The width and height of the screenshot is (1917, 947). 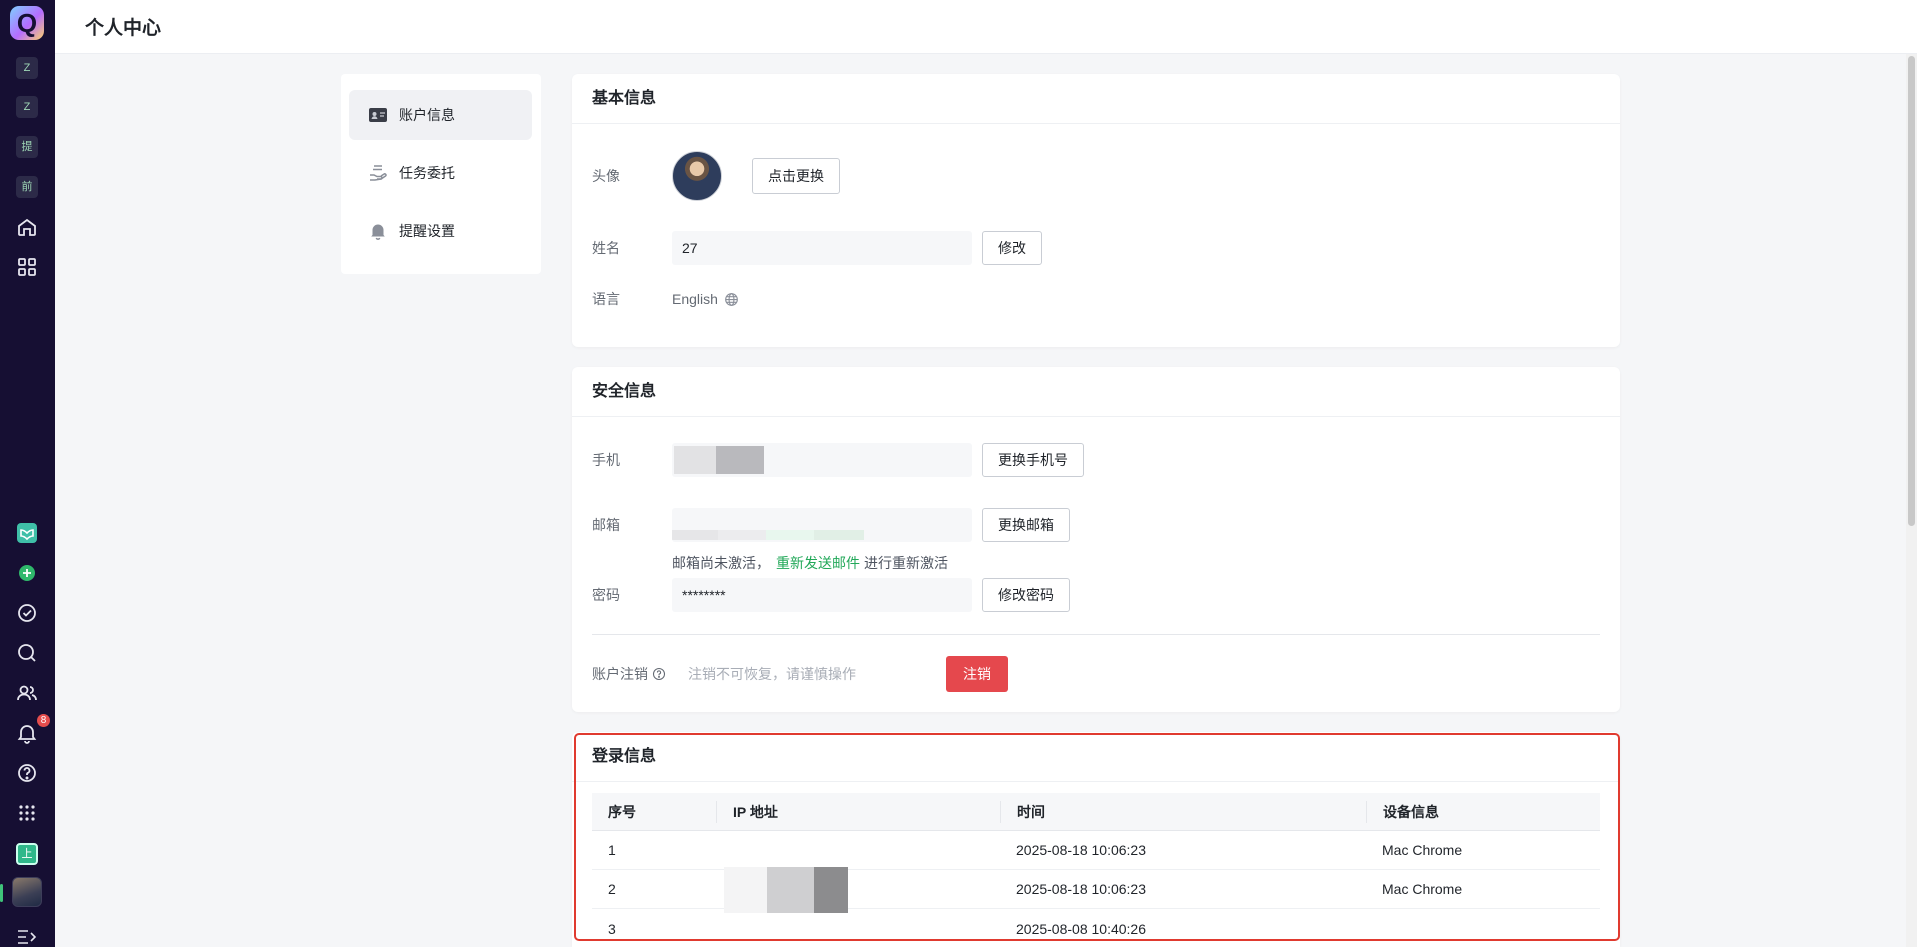 What do you see at coordinates (1911, 291) in the screenshot?
I see `scrollbar-thumb` at bounding box center [1911, 291].